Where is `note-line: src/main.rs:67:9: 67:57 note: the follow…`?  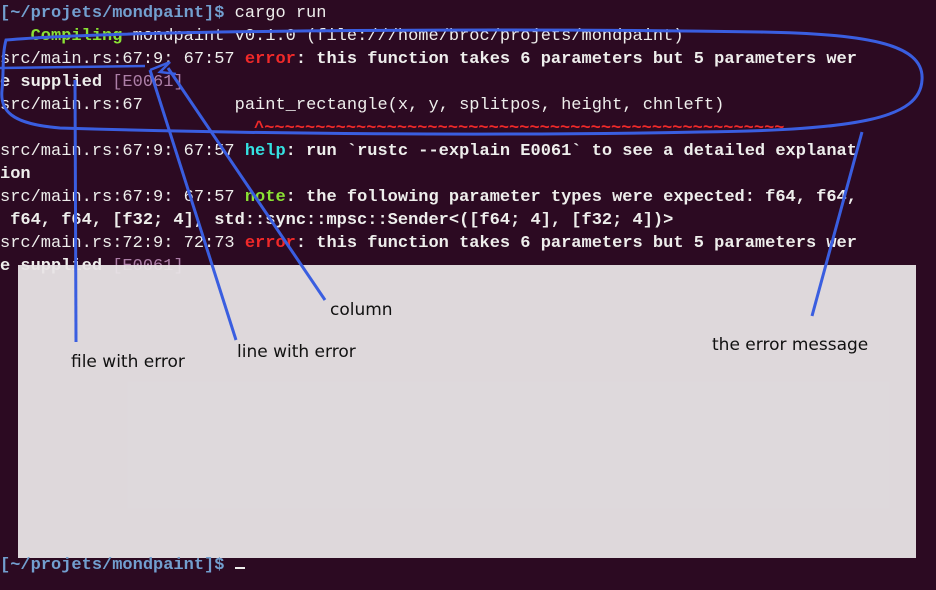 note-line: src/main.rs:67:9: 67:57 note: the follow… is located at coordinates (428, 197).